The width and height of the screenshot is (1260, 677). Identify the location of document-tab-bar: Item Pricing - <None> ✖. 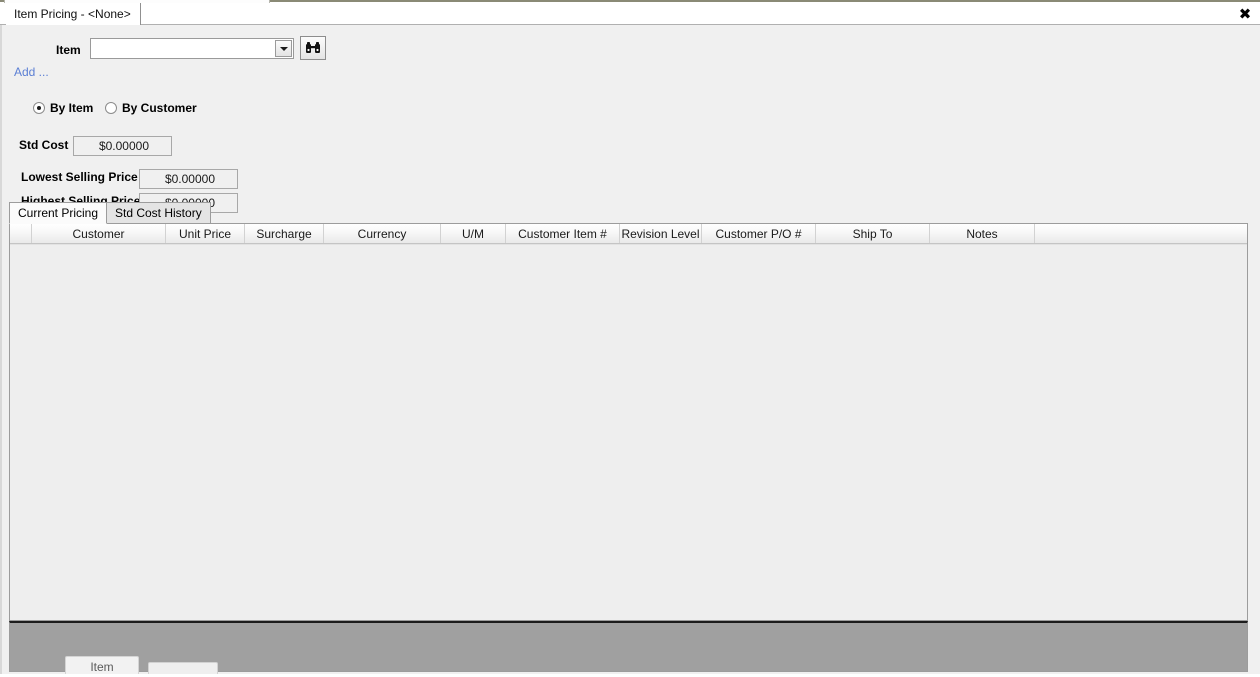
(630, 14).